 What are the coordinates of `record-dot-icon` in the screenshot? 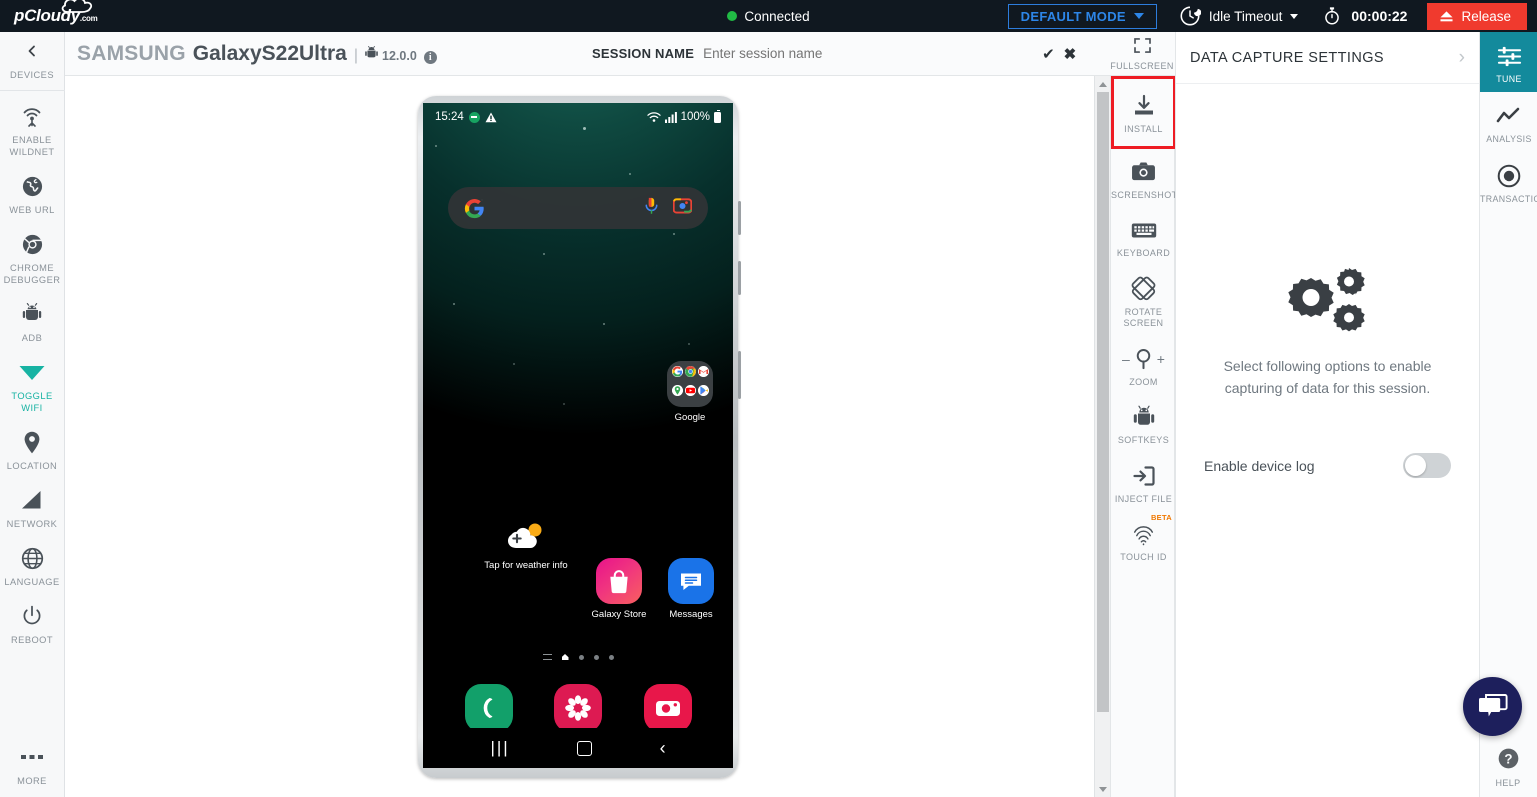 It's located at (1508, 176).